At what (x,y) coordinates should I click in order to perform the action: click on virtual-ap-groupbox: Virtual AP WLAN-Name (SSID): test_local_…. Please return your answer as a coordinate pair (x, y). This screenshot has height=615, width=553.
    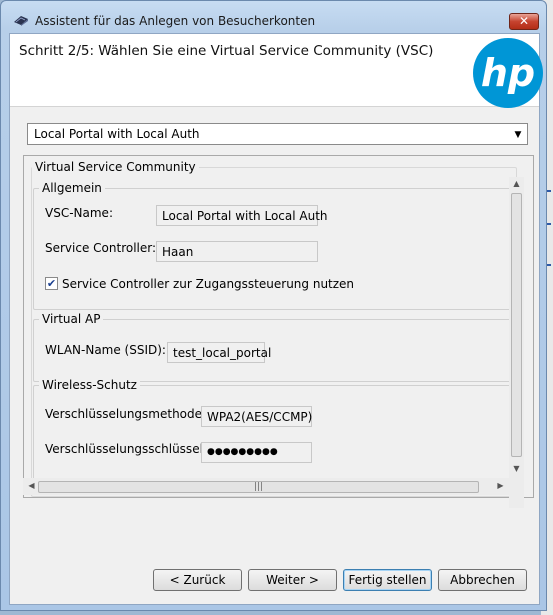
    Looking at the image, I should click on (273, 347).